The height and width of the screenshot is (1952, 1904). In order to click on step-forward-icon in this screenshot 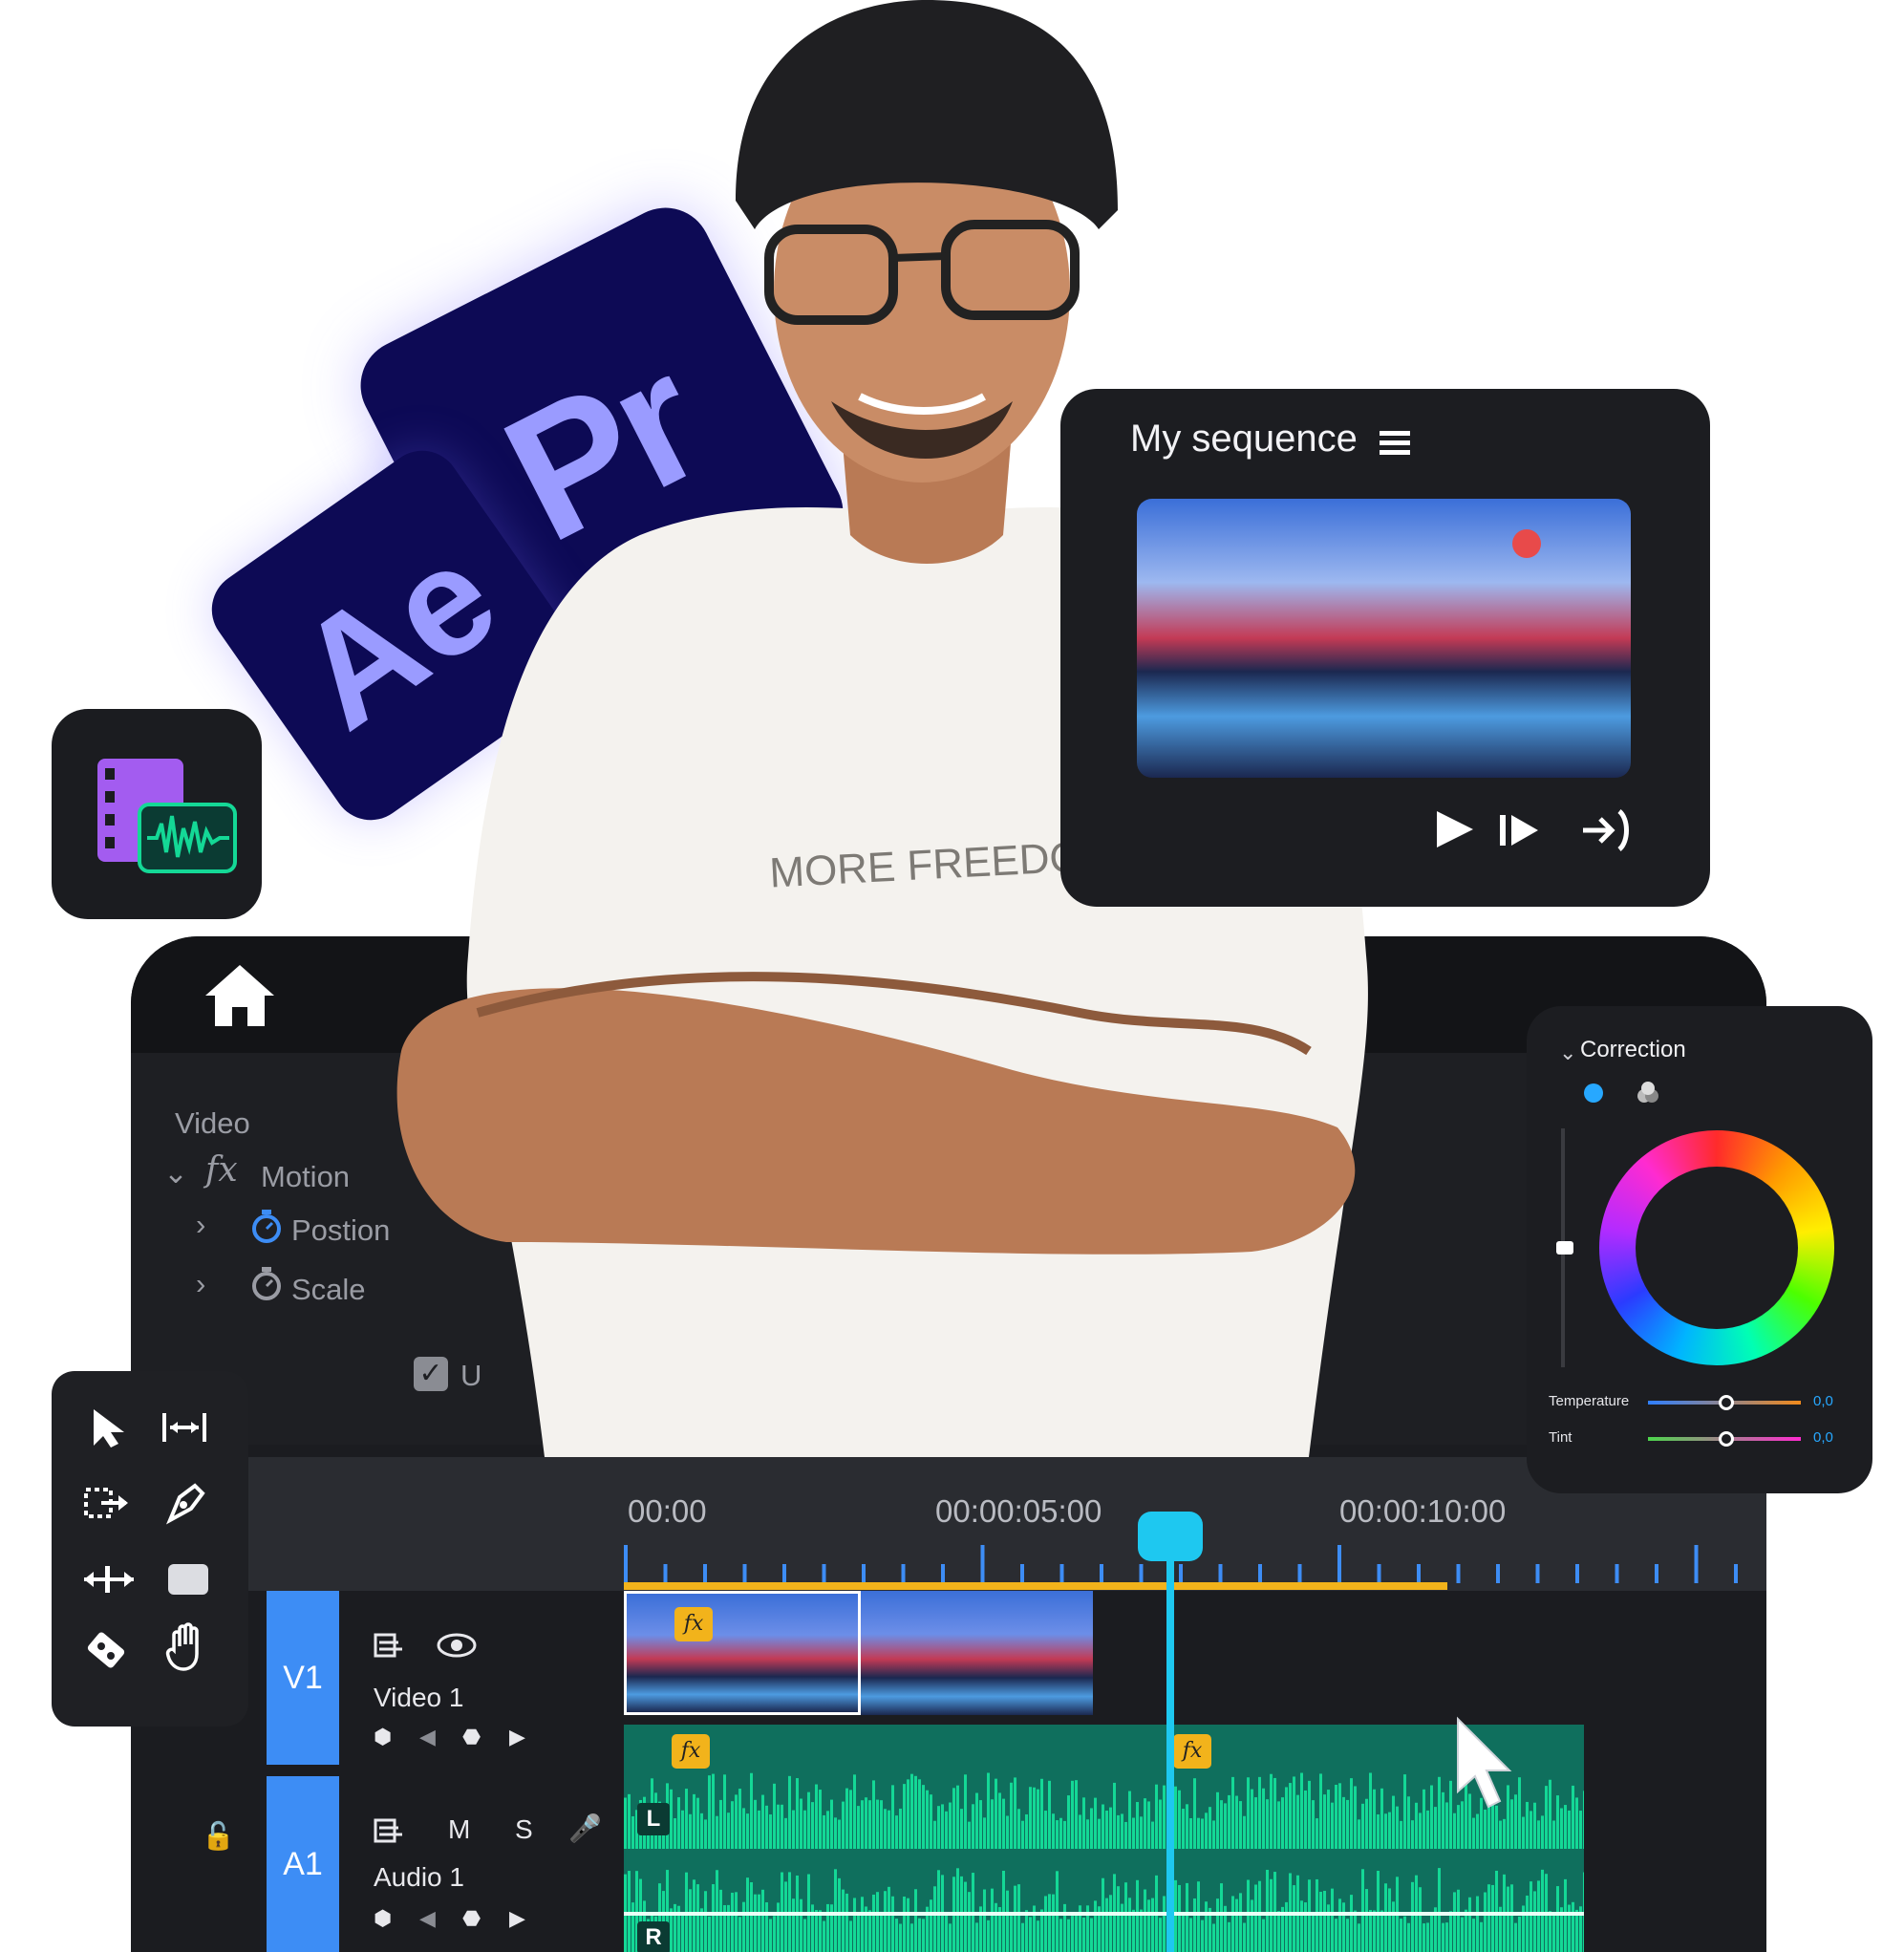, I will do `click(1520, 830)`.